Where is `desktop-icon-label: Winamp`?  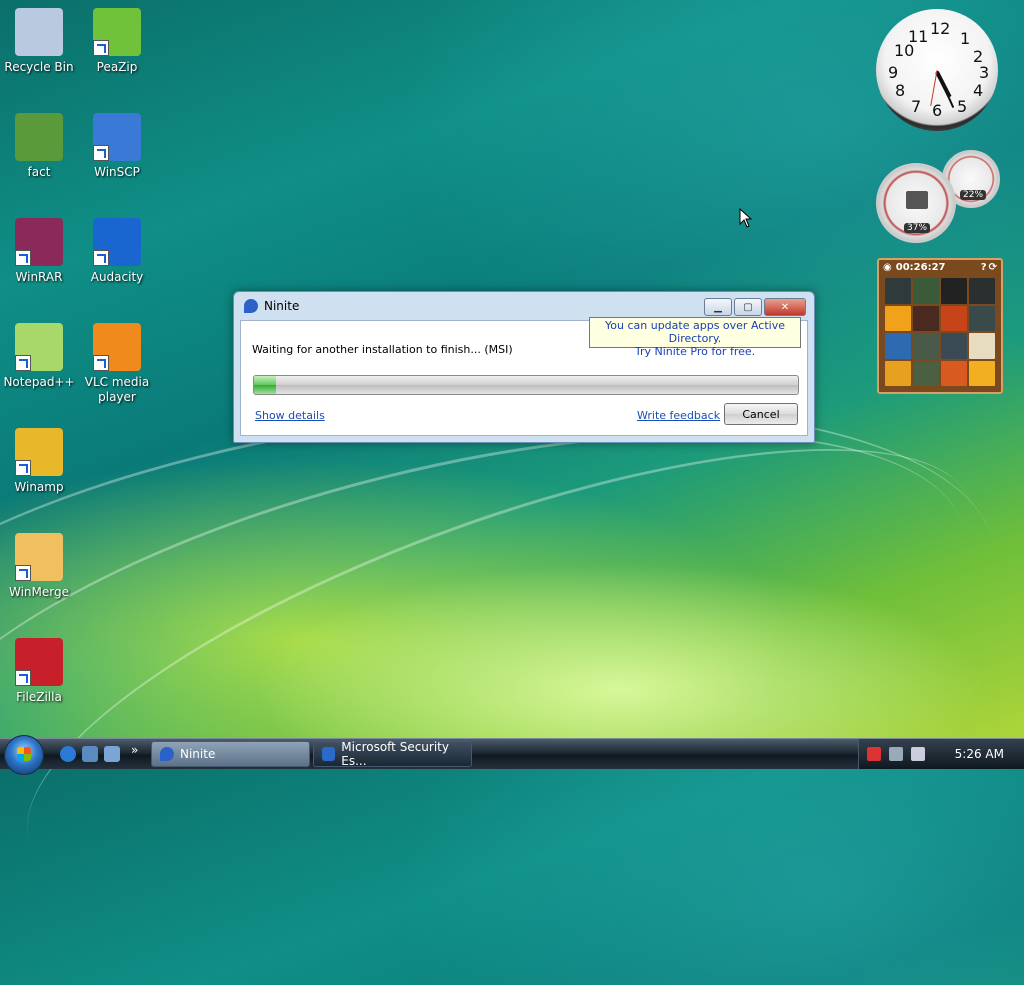 desktop-icon-label: Winamp is located at coordinates (39, 487).